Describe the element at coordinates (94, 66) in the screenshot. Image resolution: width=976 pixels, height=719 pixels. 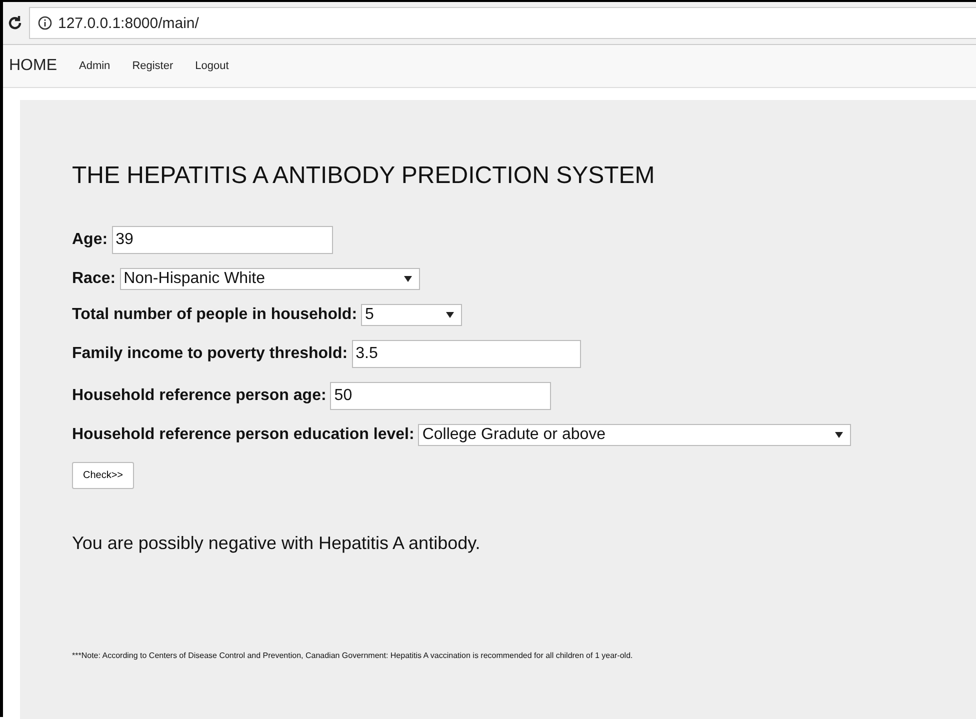
I see `nav-link: Admin` at that location.